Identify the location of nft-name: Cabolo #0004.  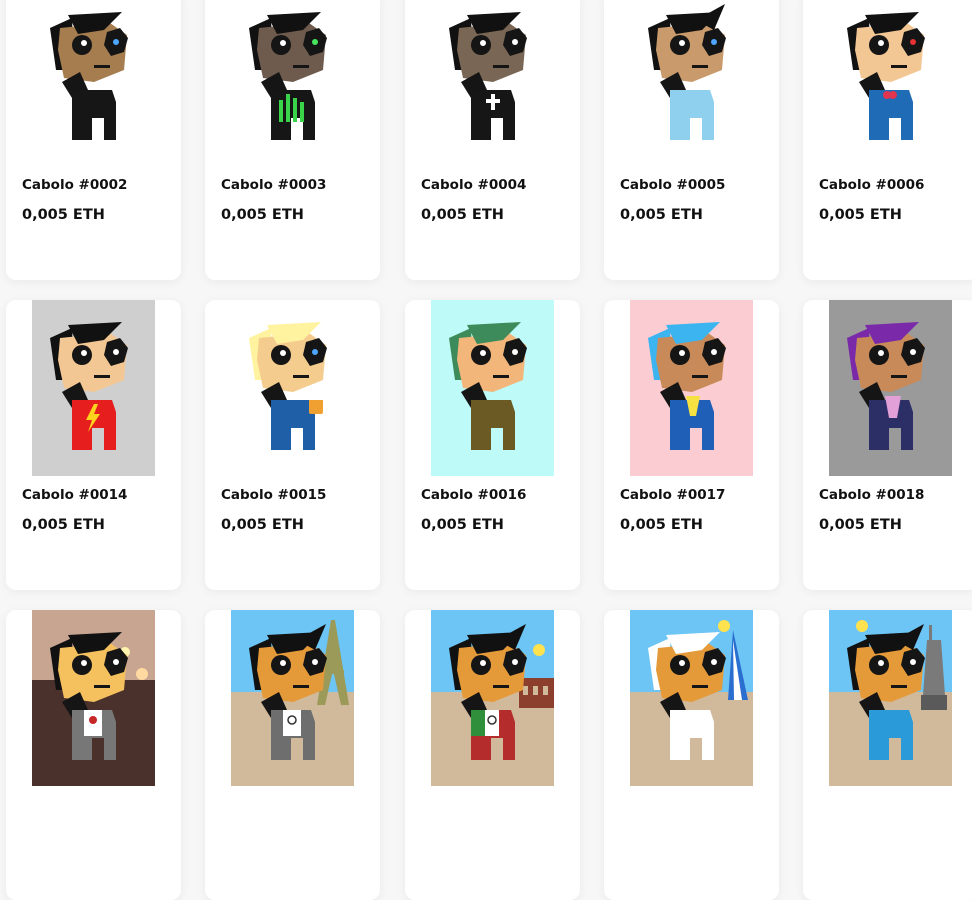
(474, 185).